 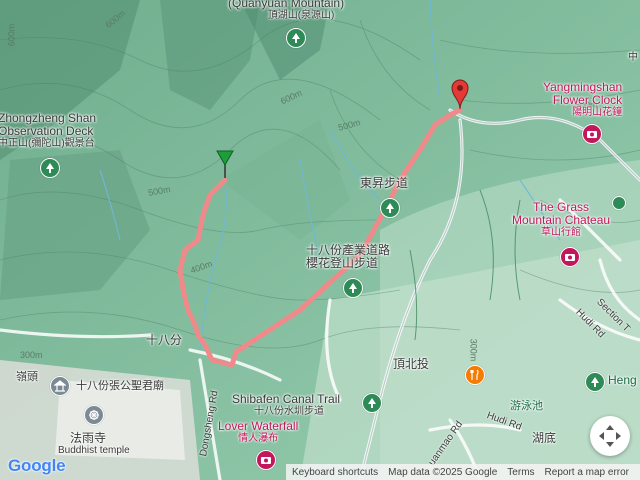 I want to click on place-sublabel: 中正山(彌陀山)觀景台, so click(x=47, y=144).